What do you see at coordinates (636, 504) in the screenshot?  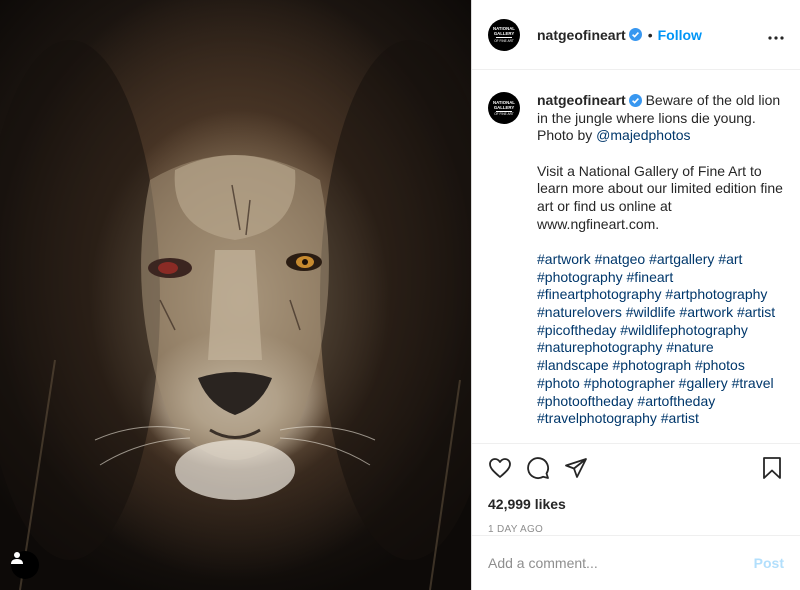 I see `likes-count: 42,999 likes` at bounding box center [636, 504].